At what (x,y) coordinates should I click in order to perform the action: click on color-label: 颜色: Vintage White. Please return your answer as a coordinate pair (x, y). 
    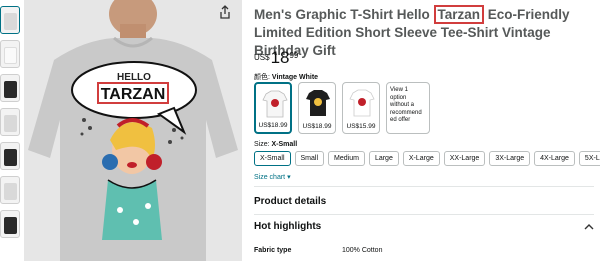
    Looking at the image, I should click on (286, 77).